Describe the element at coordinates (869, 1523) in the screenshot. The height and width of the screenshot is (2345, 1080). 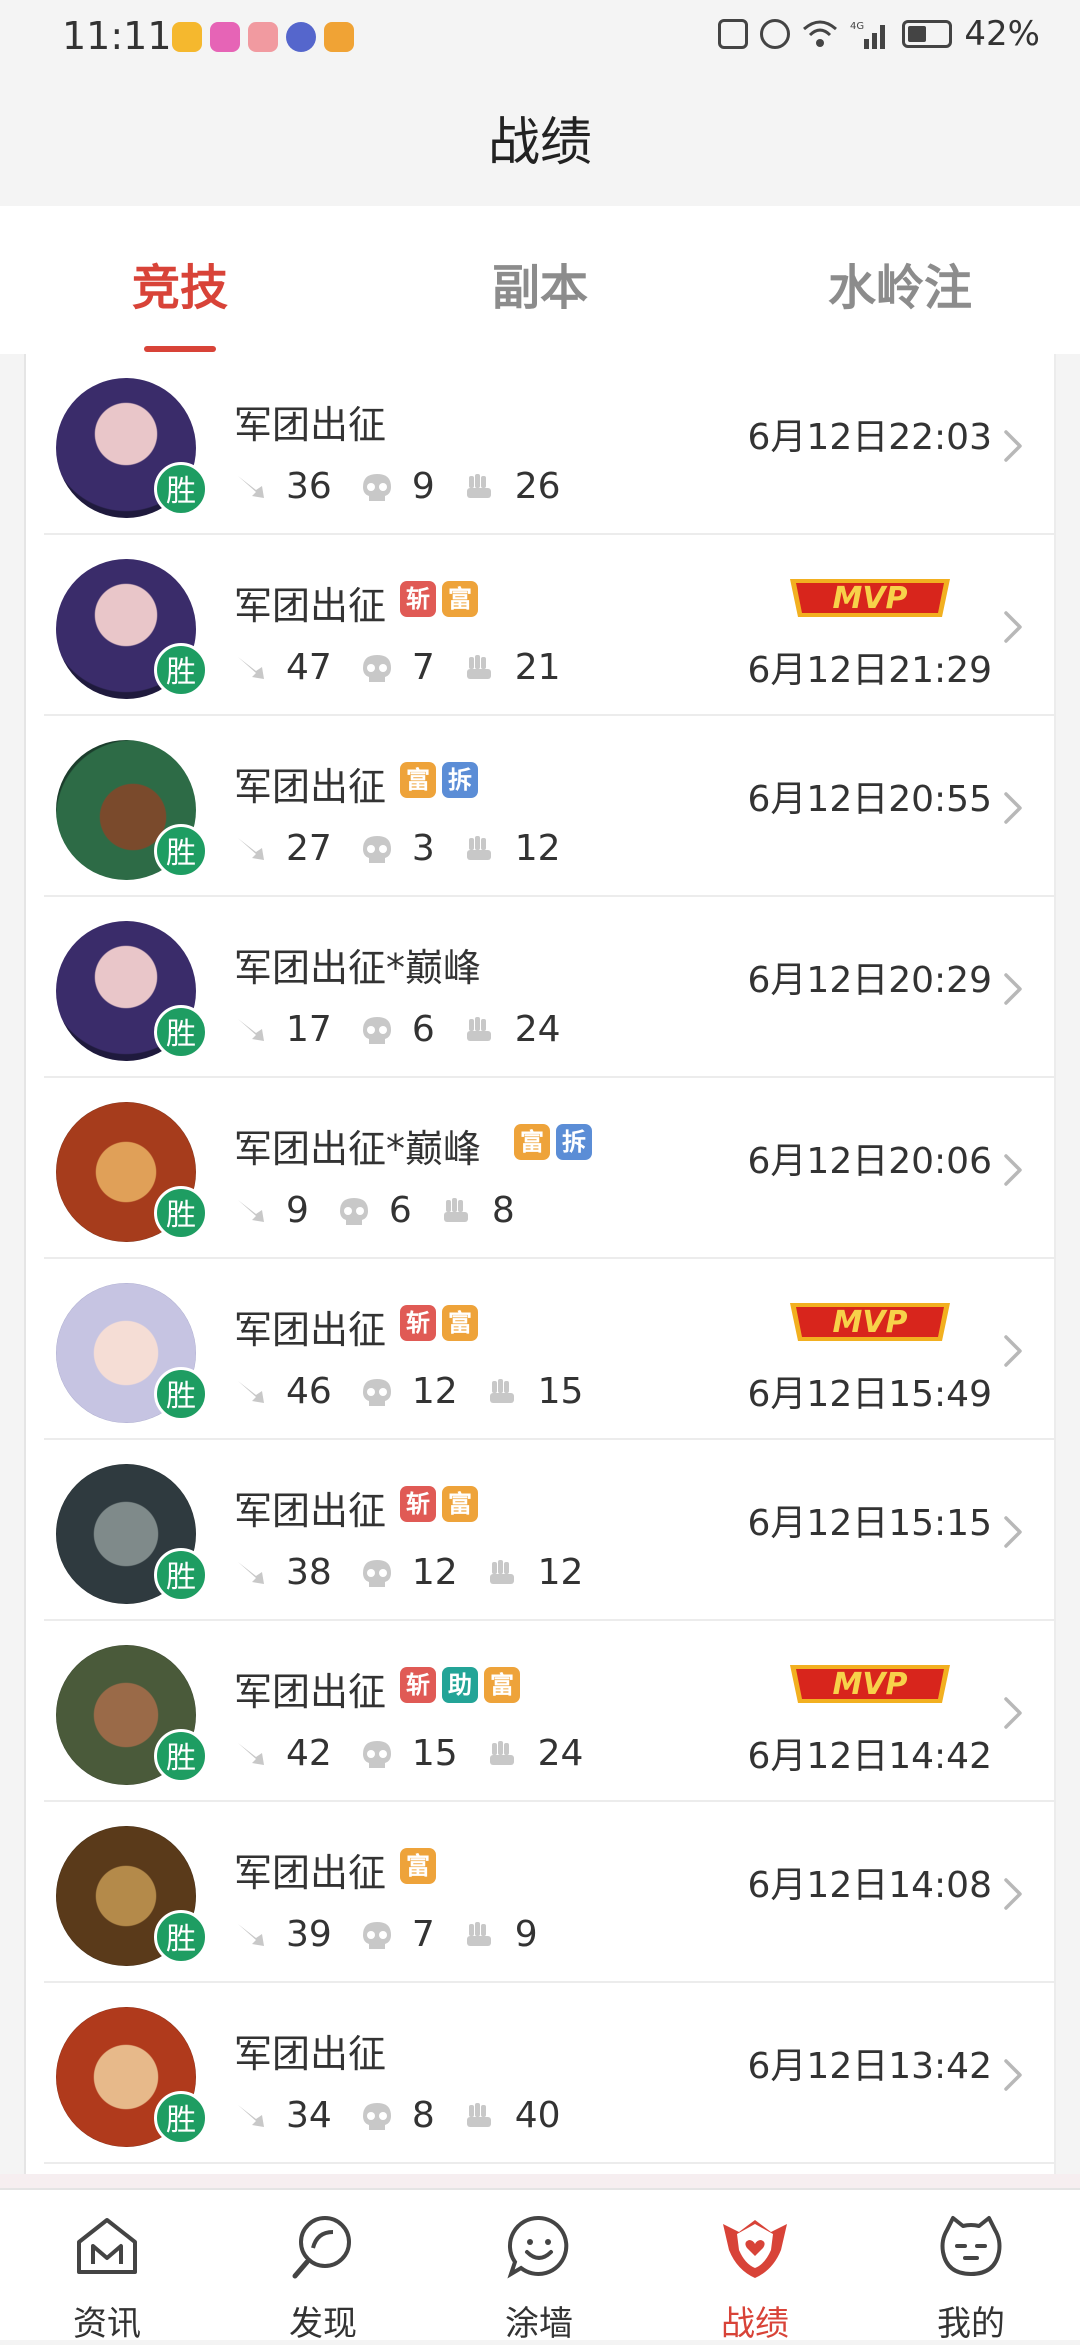
I see `record-time: 6月12日15:15` at that location.